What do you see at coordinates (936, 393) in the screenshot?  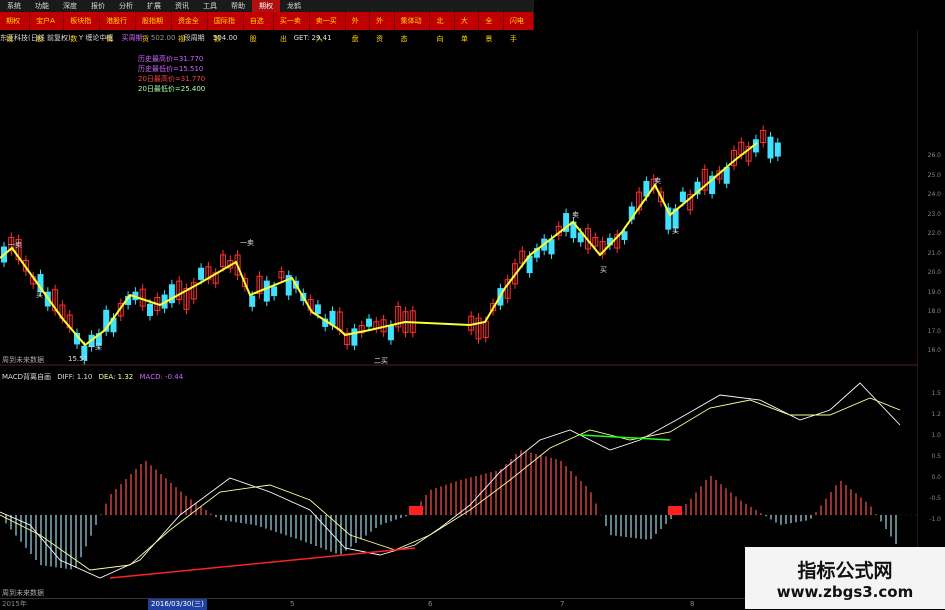 I see `macd-tick: 1.5` at bounding box center [936, 393].